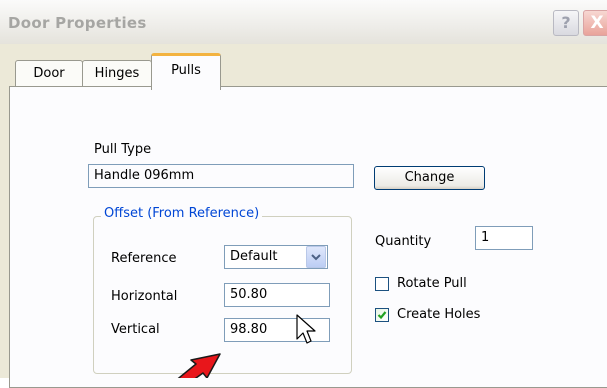 This screenshot has width=607, height=388. I want to click on change-button: Change, so click(429, 178).